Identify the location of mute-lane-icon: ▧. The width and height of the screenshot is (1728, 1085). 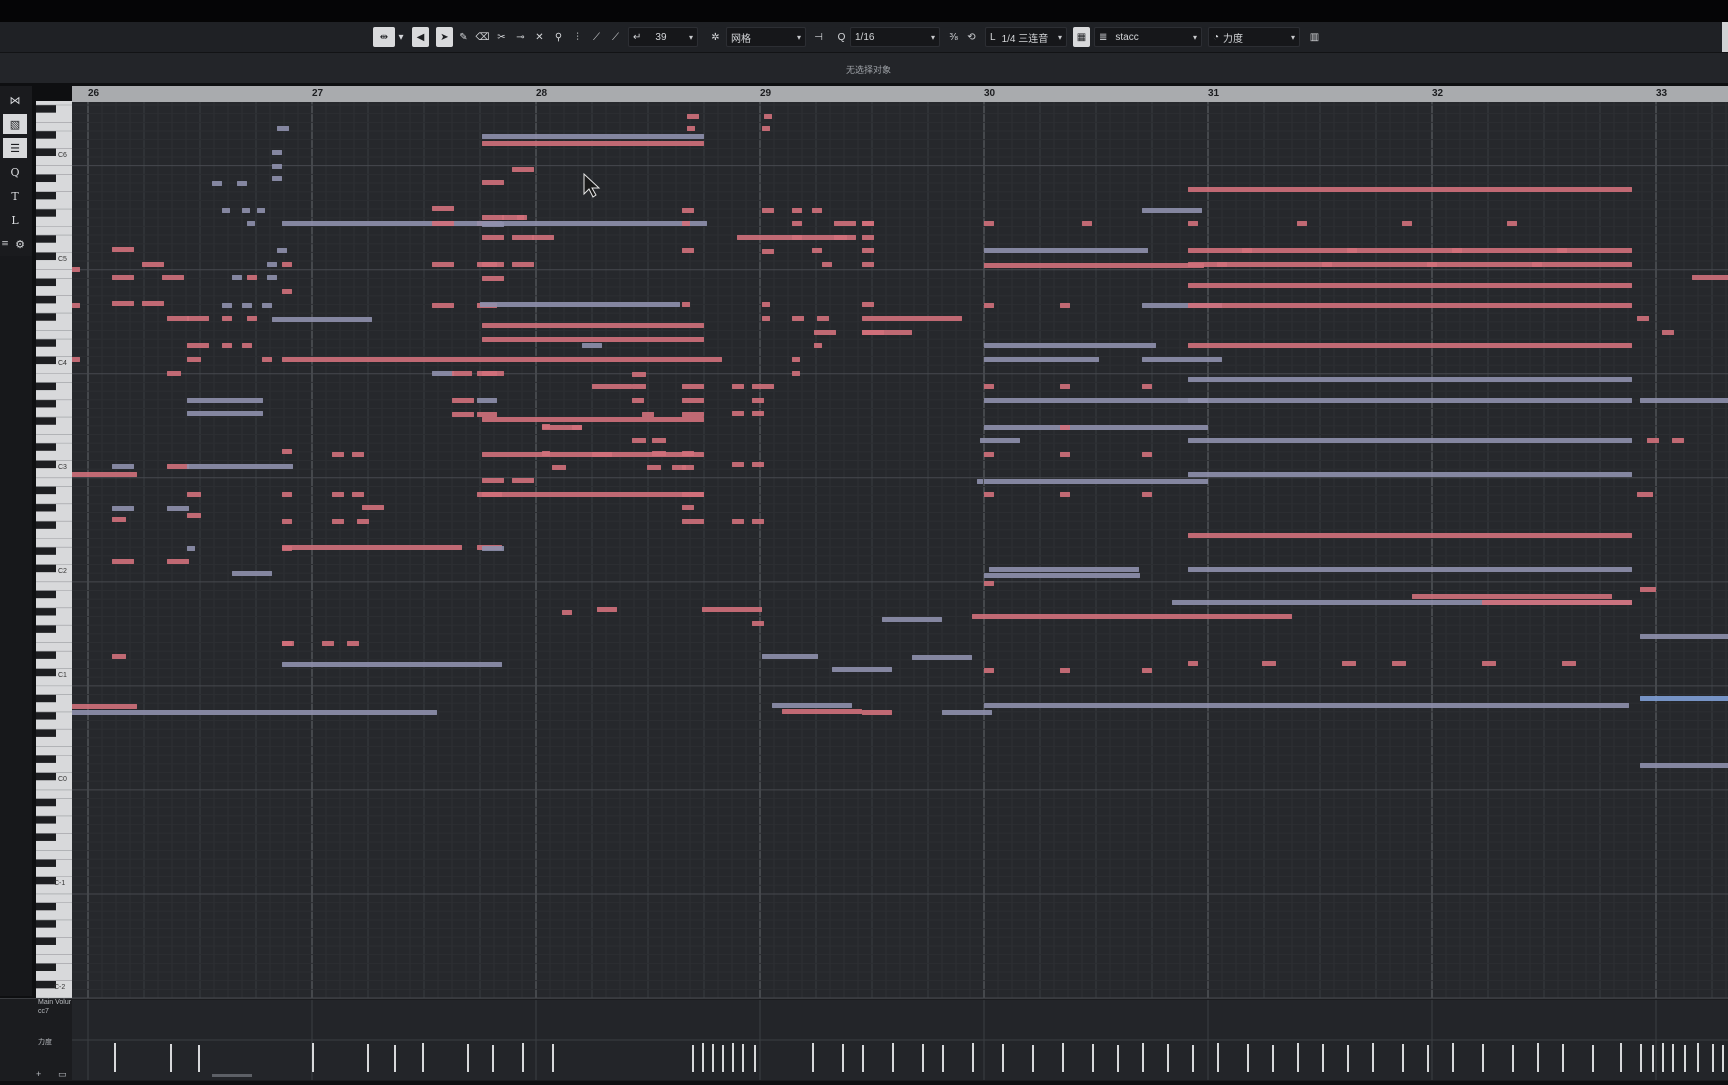
(15, 124).